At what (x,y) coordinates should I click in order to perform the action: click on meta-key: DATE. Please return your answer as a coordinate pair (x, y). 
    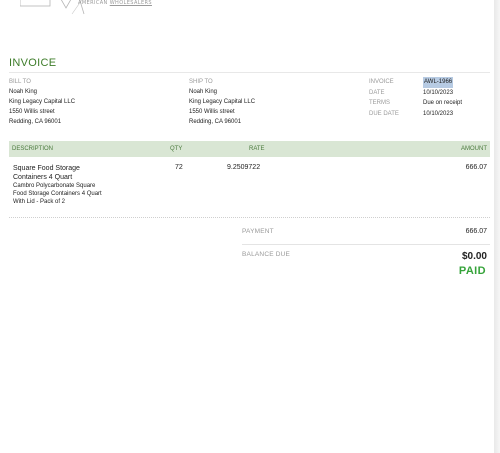
    Looking at the image, I should click on (377, 92).